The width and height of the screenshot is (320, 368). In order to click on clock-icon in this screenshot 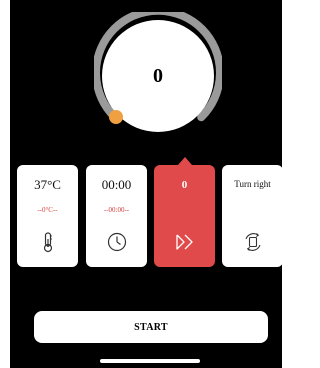, I will do `click(117, 242)`.